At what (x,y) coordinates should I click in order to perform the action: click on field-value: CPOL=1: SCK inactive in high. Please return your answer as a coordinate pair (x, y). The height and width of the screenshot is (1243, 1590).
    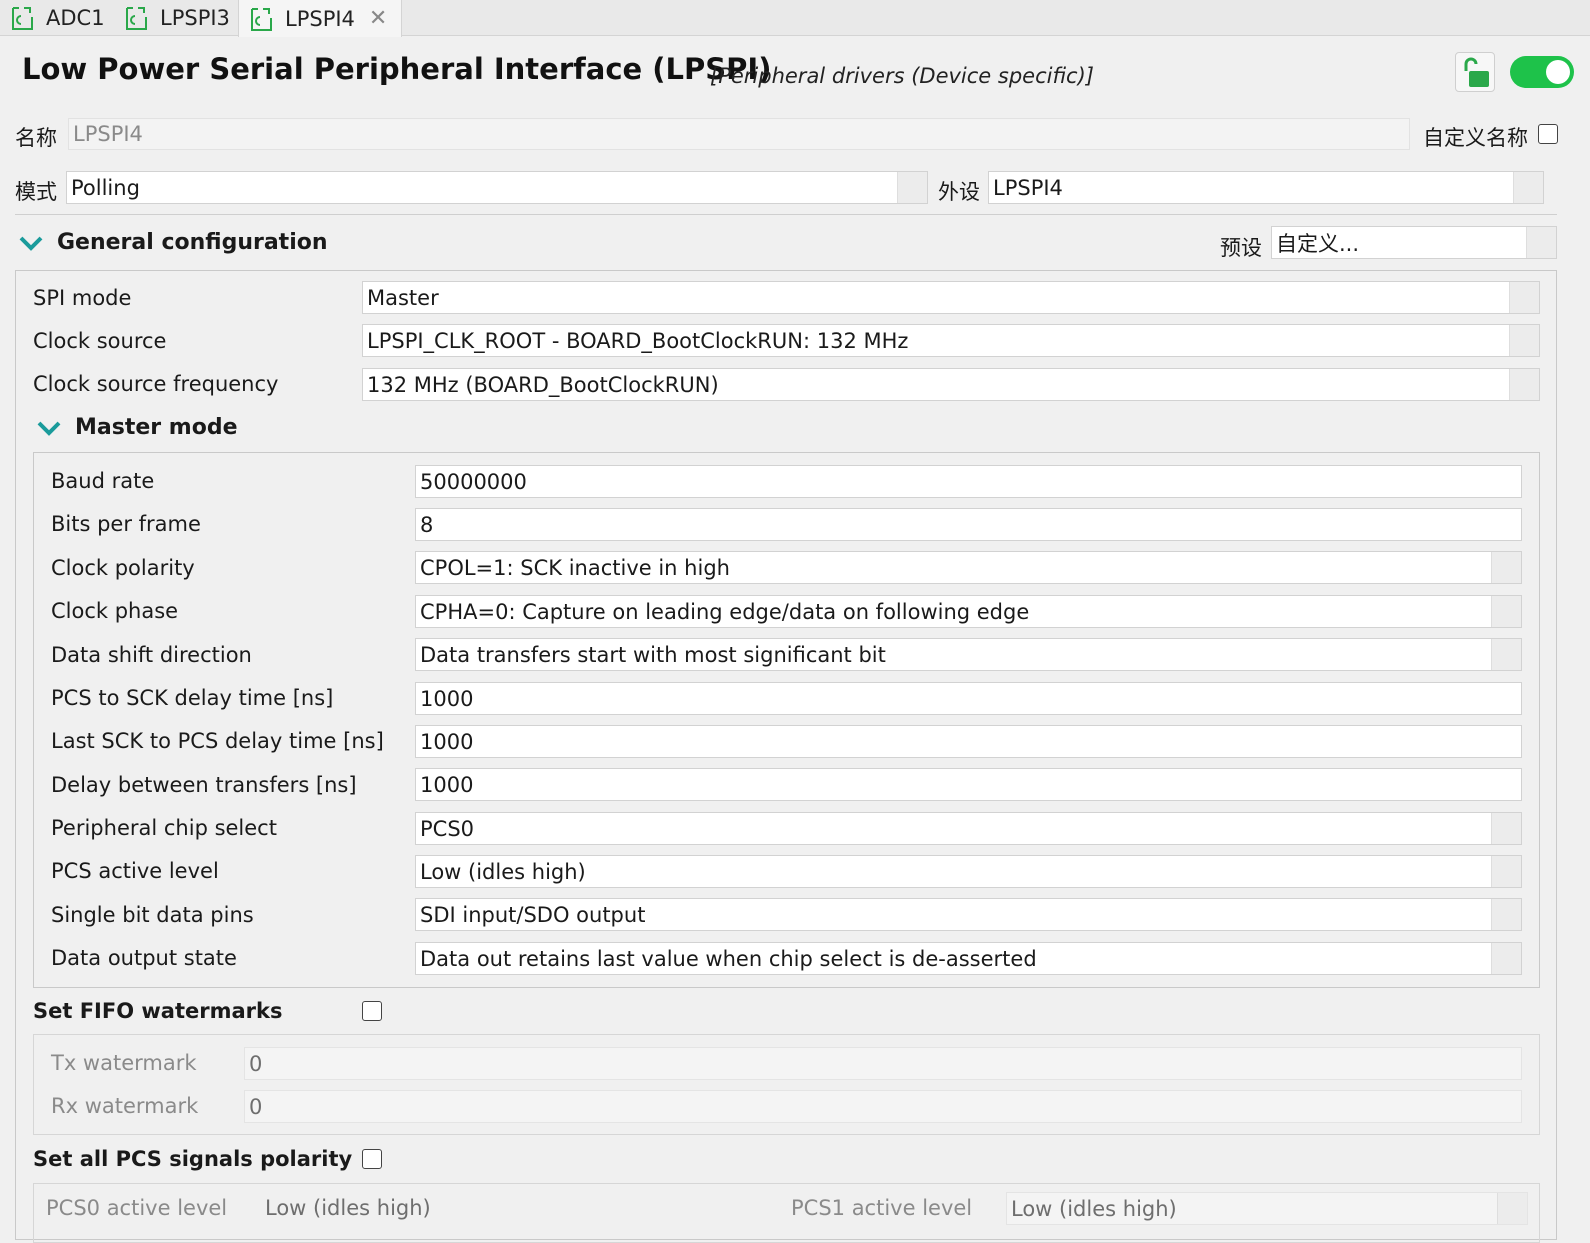
    Looking at the image, I should click on (575, 567).